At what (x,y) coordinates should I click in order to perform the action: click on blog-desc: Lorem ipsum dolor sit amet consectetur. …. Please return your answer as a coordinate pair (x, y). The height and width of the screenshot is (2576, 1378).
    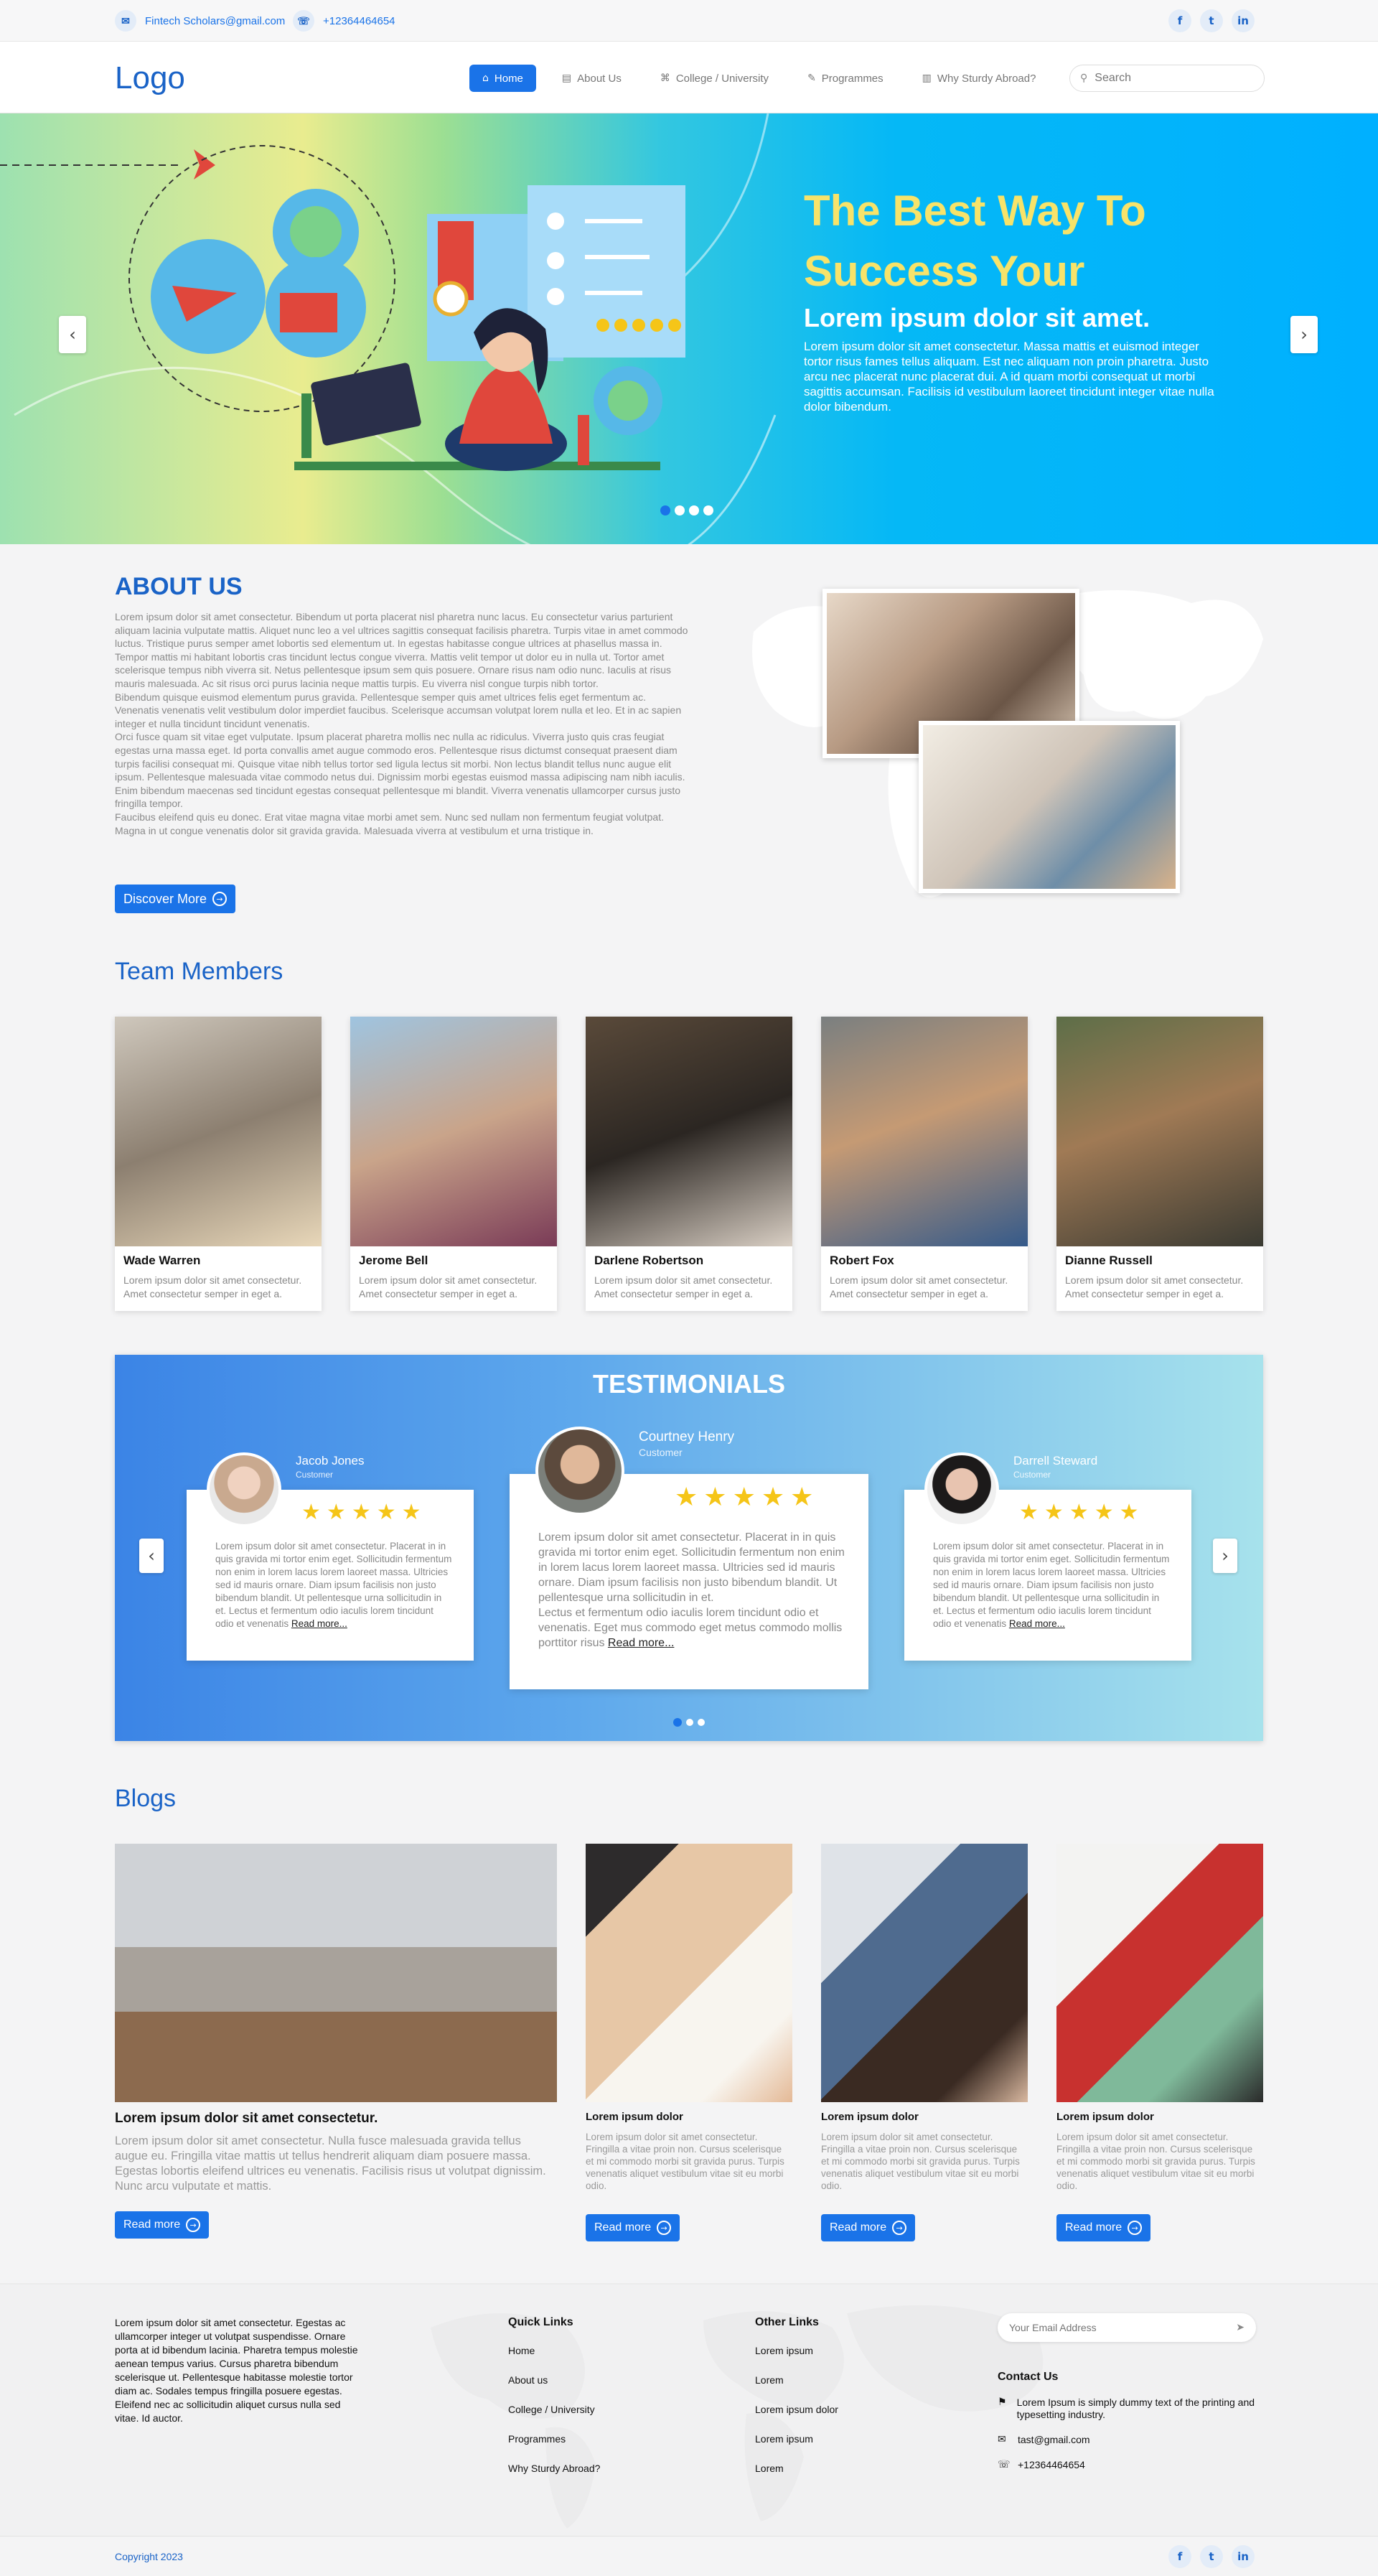
    Looking at the image, I should click on (685, 2161).